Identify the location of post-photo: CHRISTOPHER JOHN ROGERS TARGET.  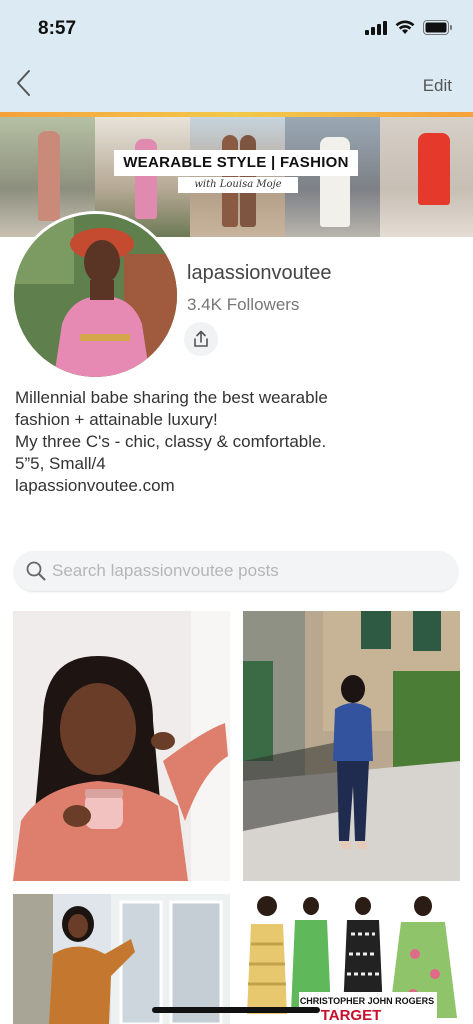
(351, 959).